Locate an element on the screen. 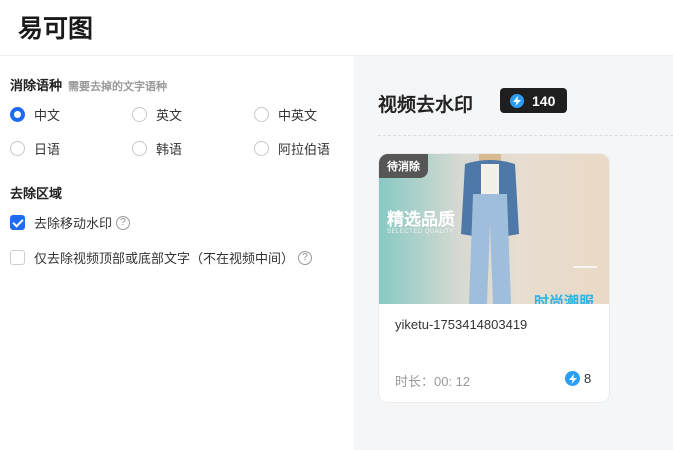  credit-cost: 8 is located at coordinates (578, 378).